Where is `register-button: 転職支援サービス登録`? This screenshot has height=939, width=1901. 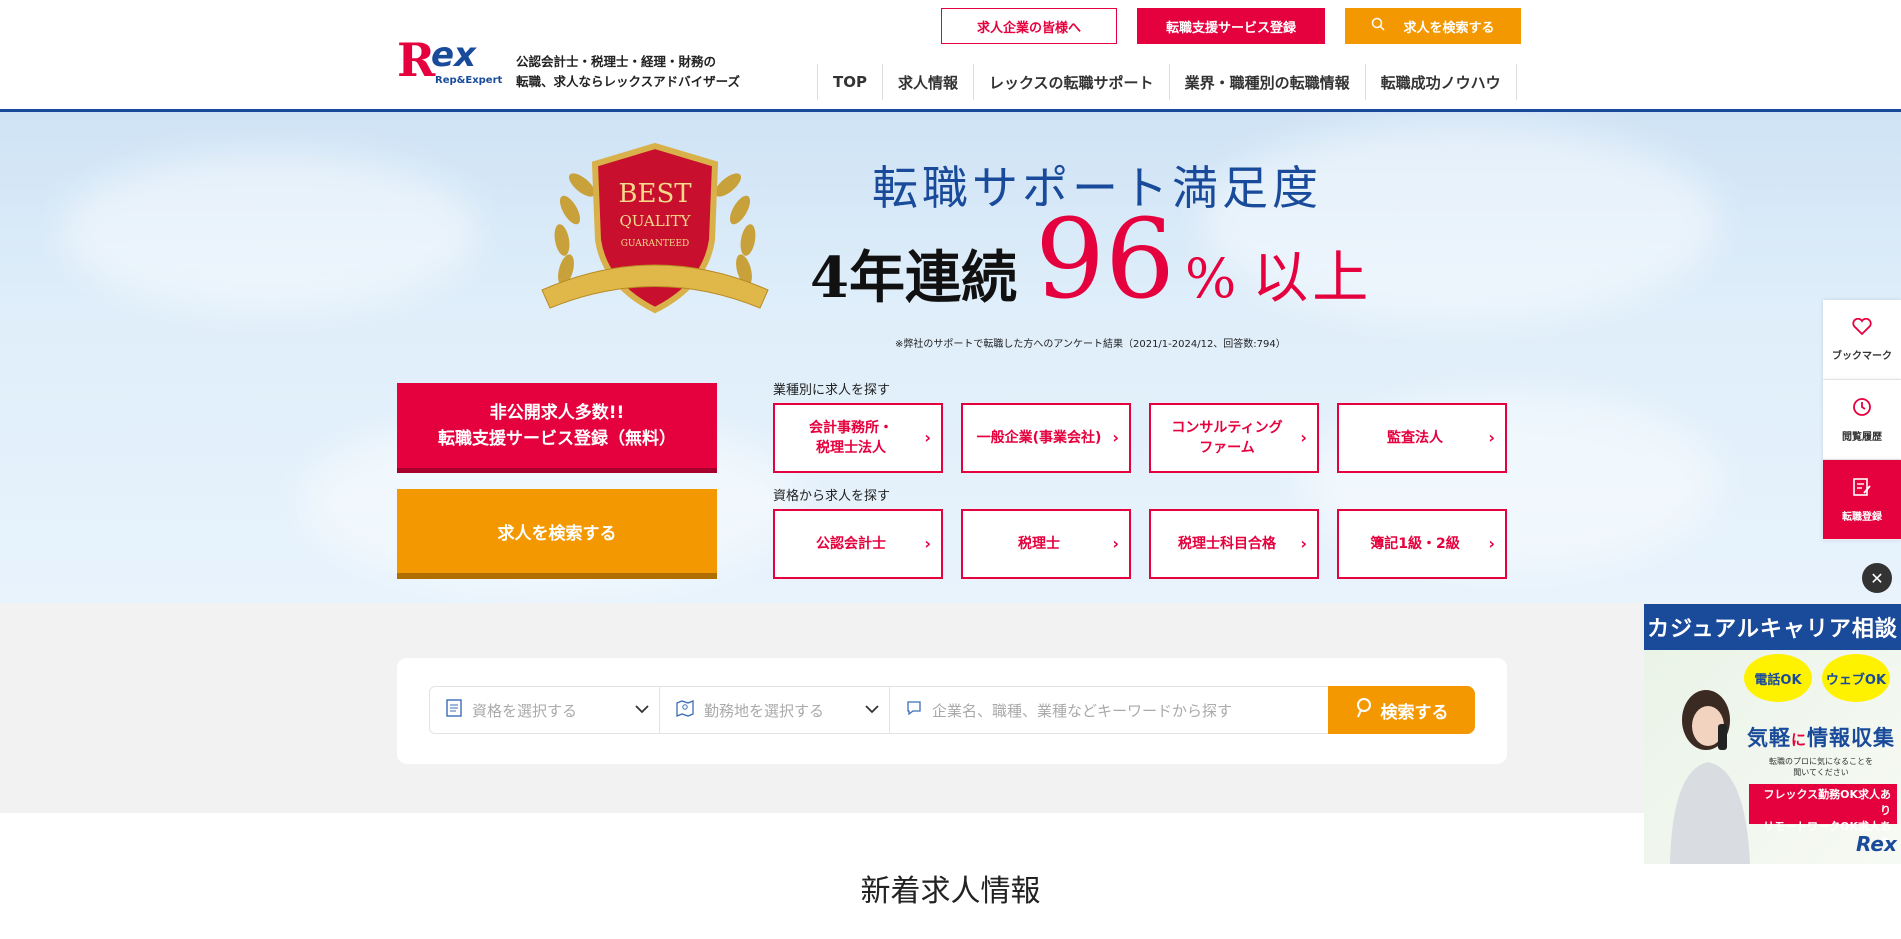 register-button: 転職支援サービス登録 is located at coordinates (1231, 26).